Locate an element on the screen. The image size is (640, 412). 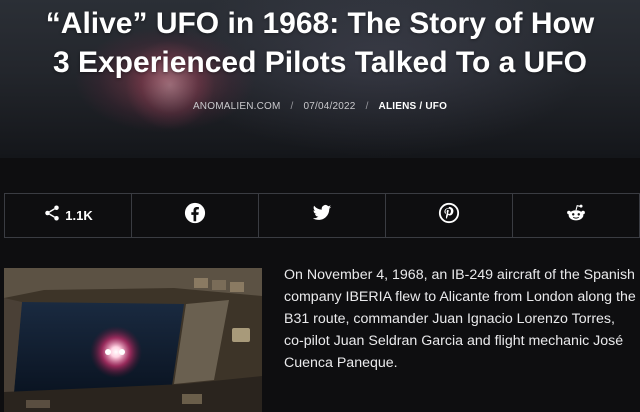
article-title-line-1: “Alive” UFO in 1968: The Story of How is located at coordinates (320, 23).